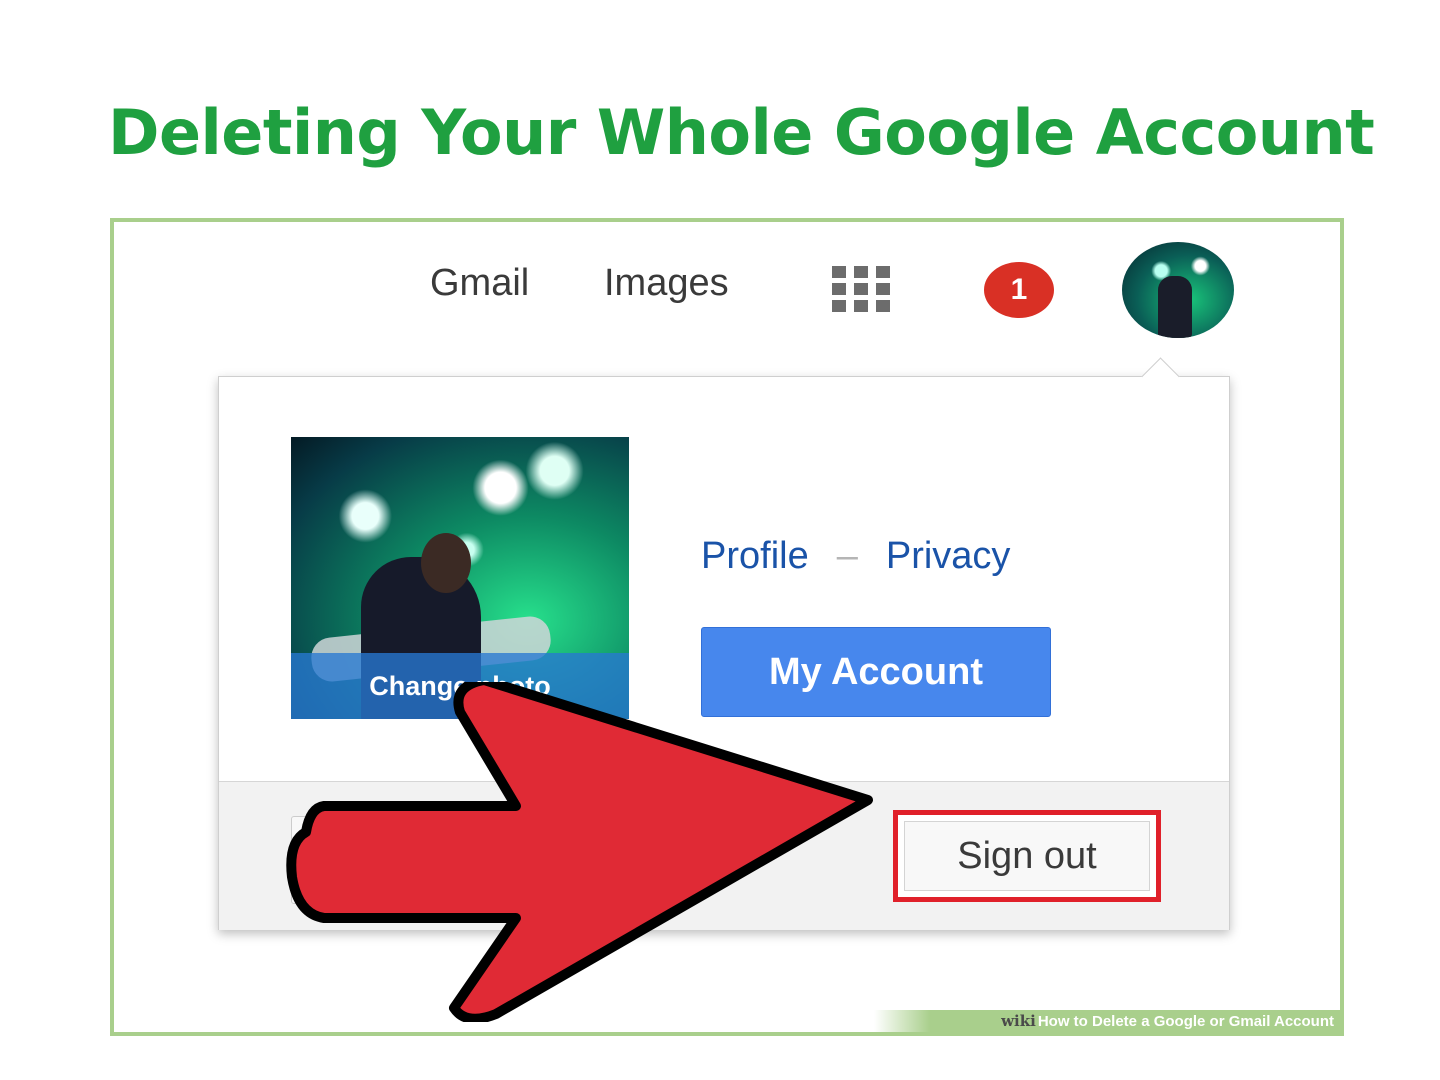 Image resolution: width=1440 pixels, height=1080 pixels. What do you see at coordinates (861, 290) in the screenshot?
I see `apps-grid-icon` at bounding box center [861, 290].